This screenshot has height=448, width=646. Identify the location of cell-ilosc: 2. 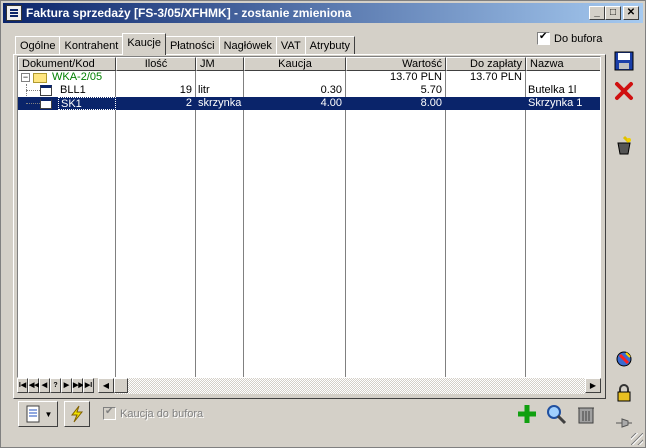
(188, 103).